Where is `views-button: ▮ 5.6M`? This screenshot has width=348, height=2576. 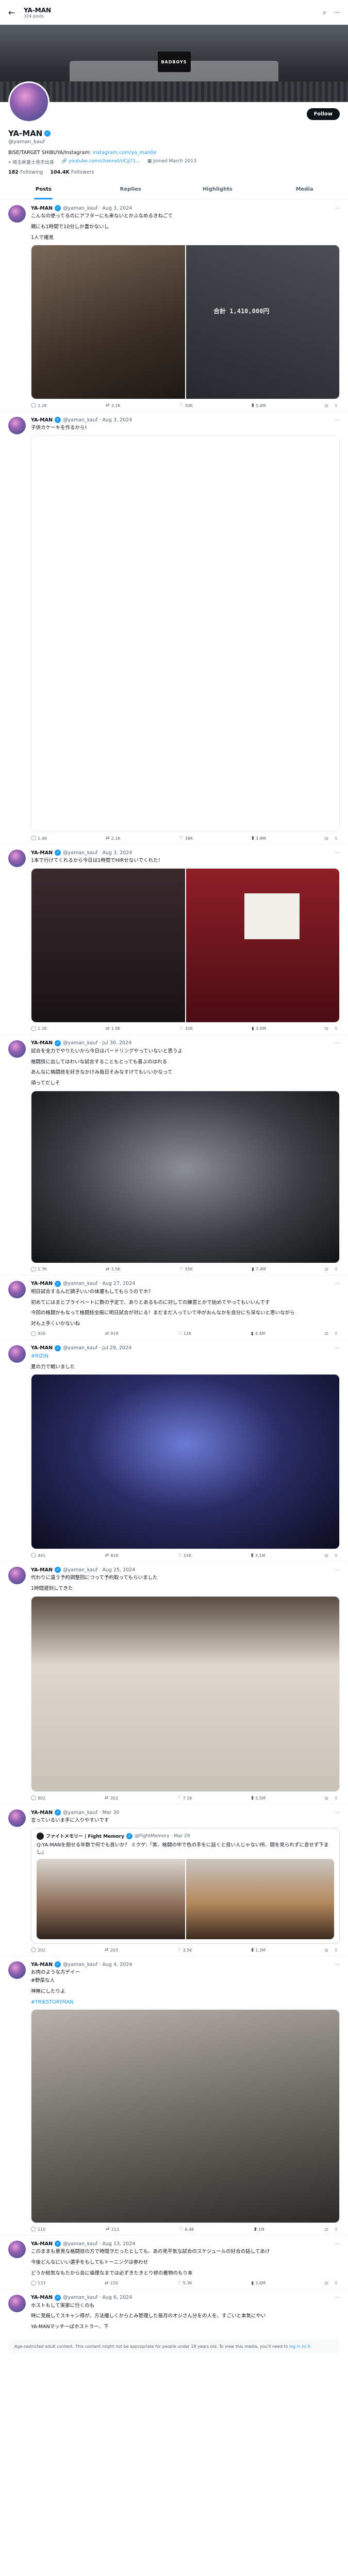 views-button: ▮ 5.6M is located at coordinates (259, 405).